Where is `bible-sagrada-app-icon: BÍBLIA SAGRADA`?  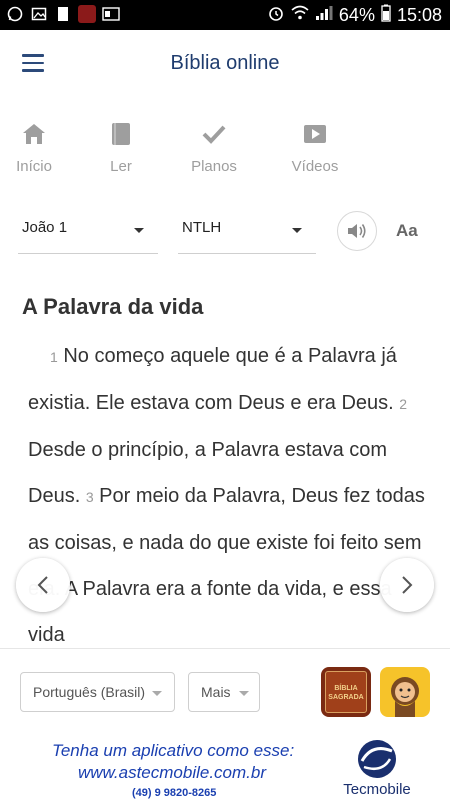
bible-sagrada-app-icon: BÍBLIA SAGRADA is located at coordinates (346, 692).